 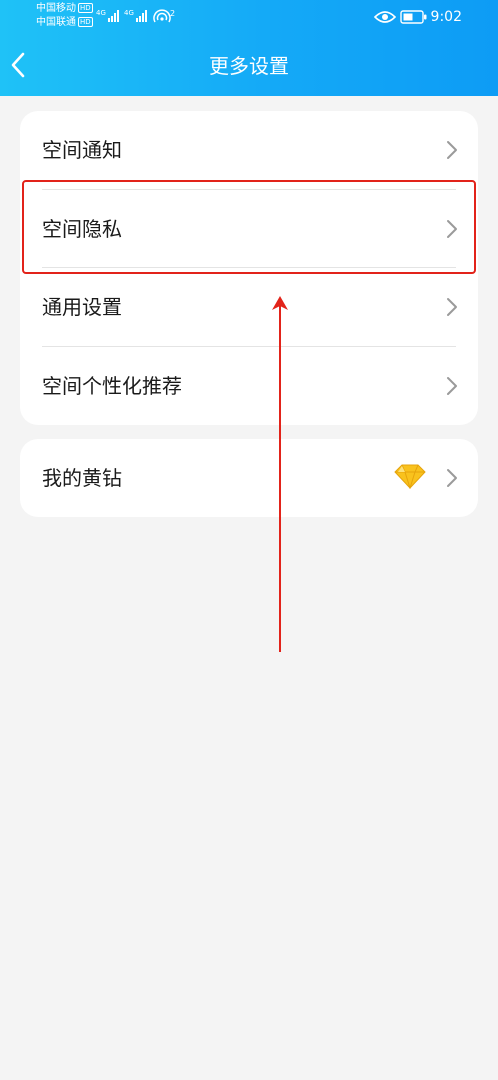 I want to click on setting-item-label: 通用设置, so click(x=82, y=307).